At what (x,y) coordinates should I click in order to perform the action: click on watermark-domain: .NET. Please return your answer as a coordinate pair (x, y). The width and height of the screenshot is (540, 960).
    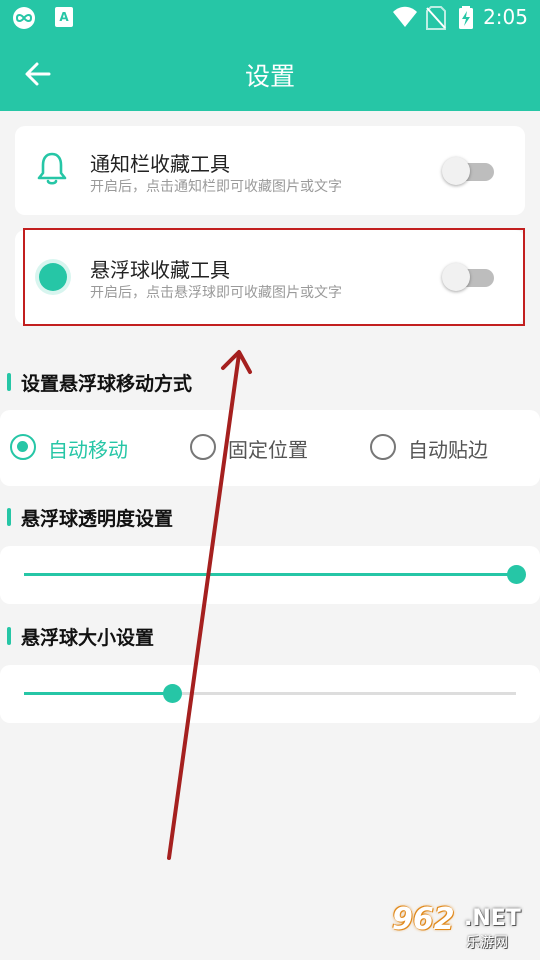
    Looking at the image, I should click on (492, 918).